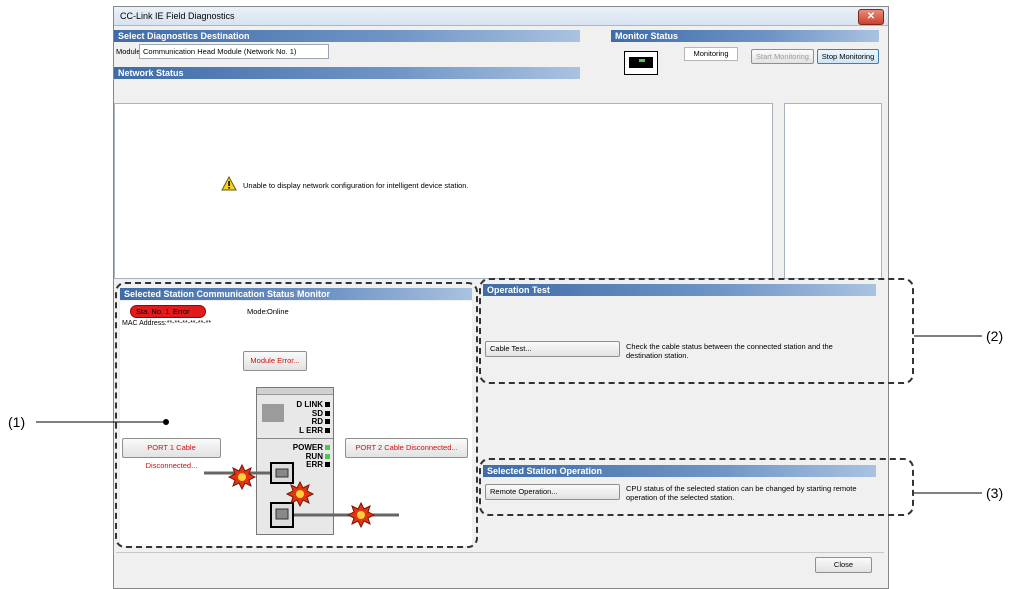 Image resolution: width=1010 pixels, height=589 pixels. Describe the element at coordinates (995, 493) in the screenshot. I see `callout-label-3: (3)` at that location.